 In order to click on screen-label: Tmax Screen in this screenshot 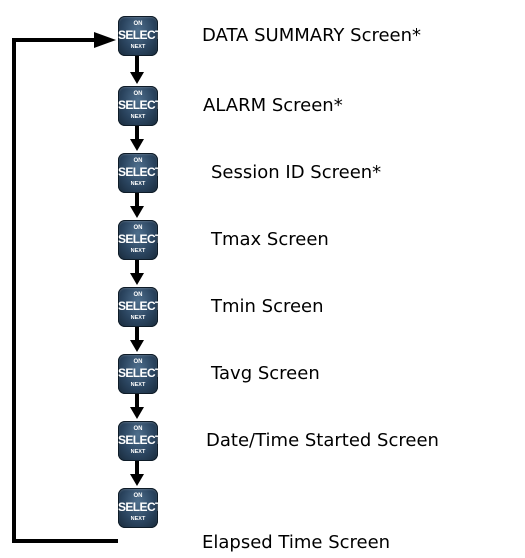, I will do `click(270, 239)`.